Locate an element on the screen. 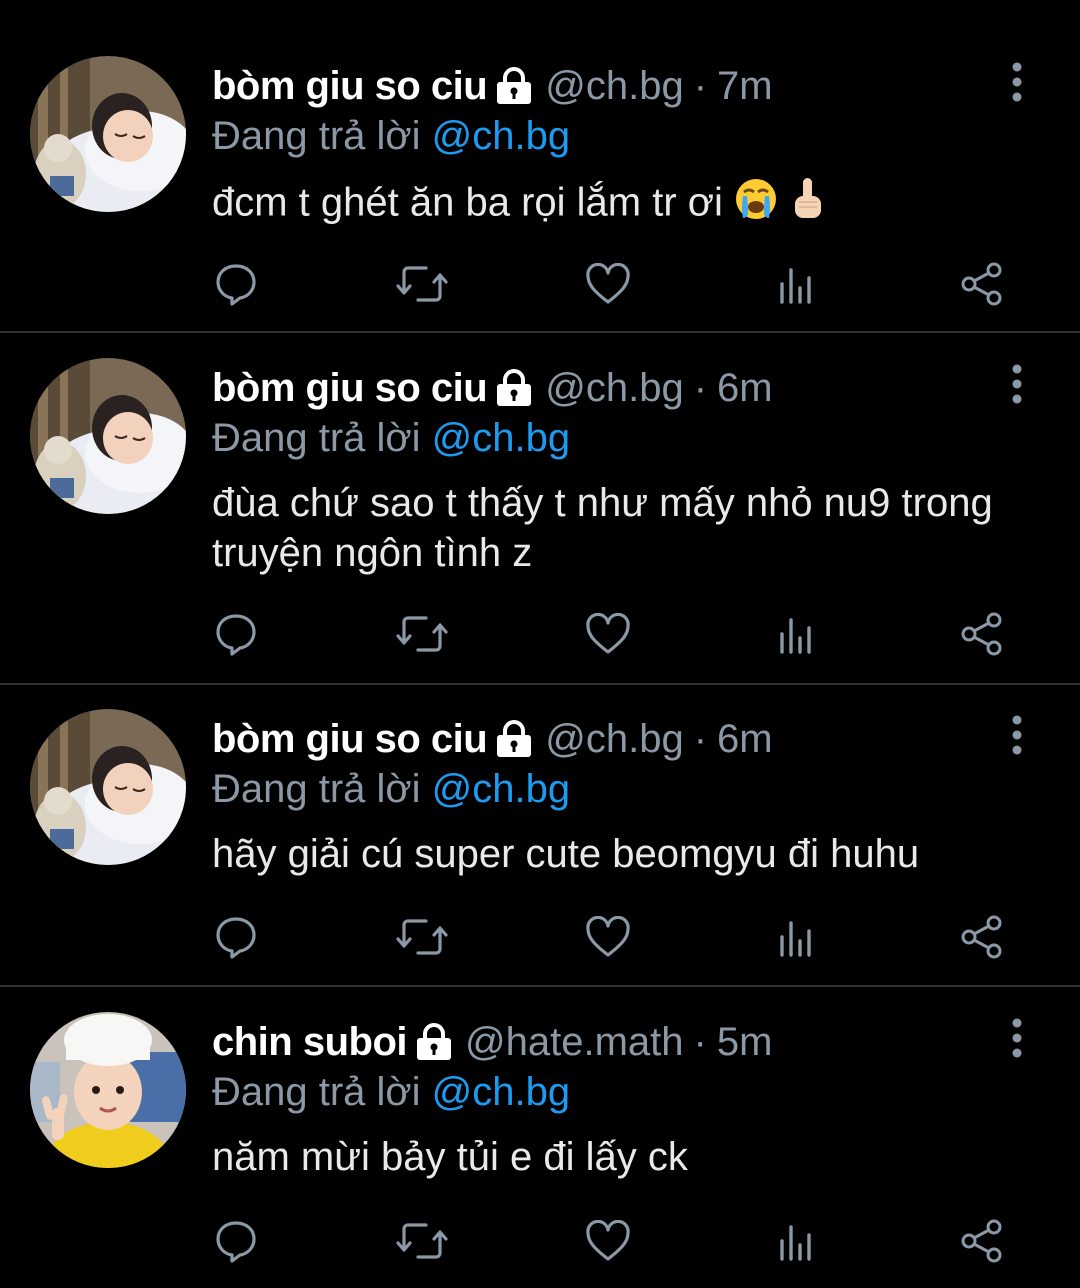 The height and width of the screenshot is (1288, 1080). handle: @hate.math is located at coordinates (574, 1042).